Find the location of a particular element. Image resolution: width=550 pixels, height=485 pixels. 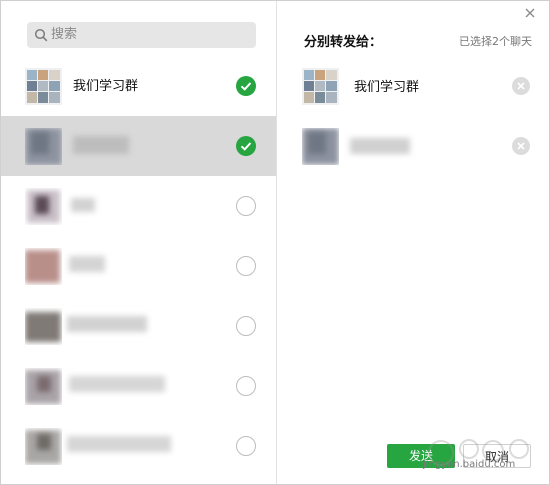

selection-count: 已选择2个聊天 is located at coordinates (495, 41).